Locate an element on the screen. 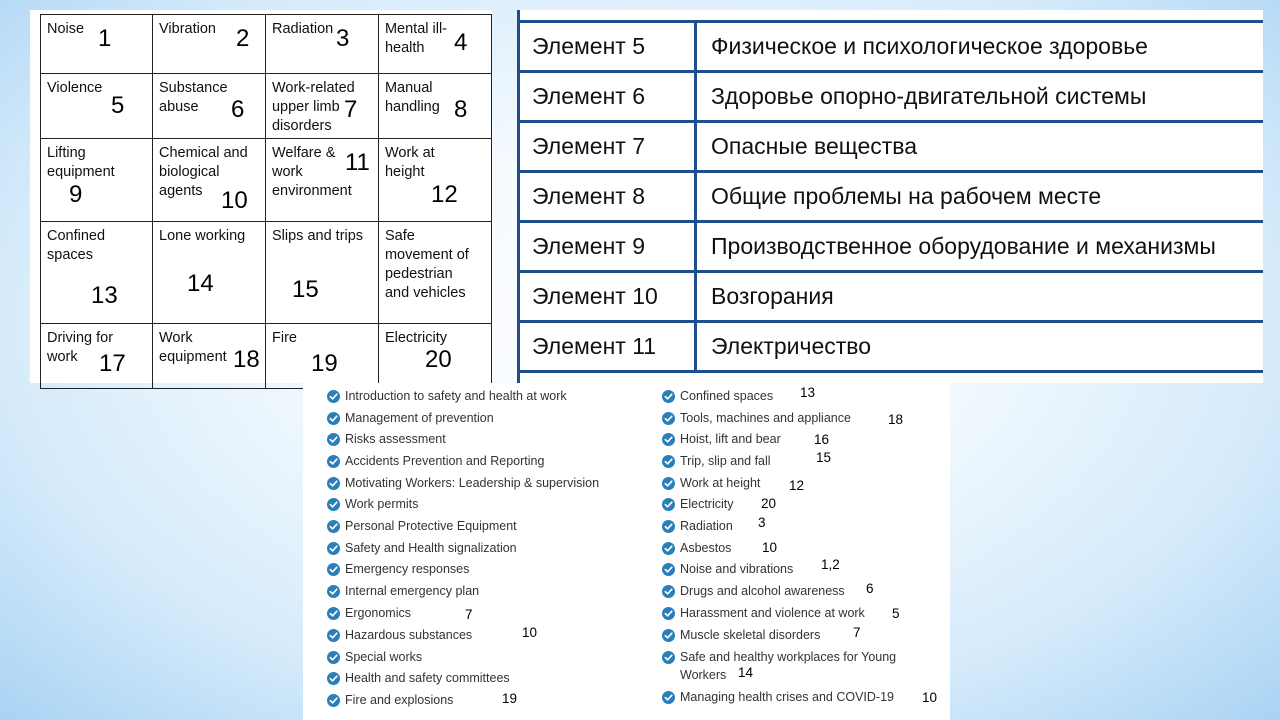 The image size is (1280, 720). checklist-item-number: 5 is located at coordinates (896, 613).